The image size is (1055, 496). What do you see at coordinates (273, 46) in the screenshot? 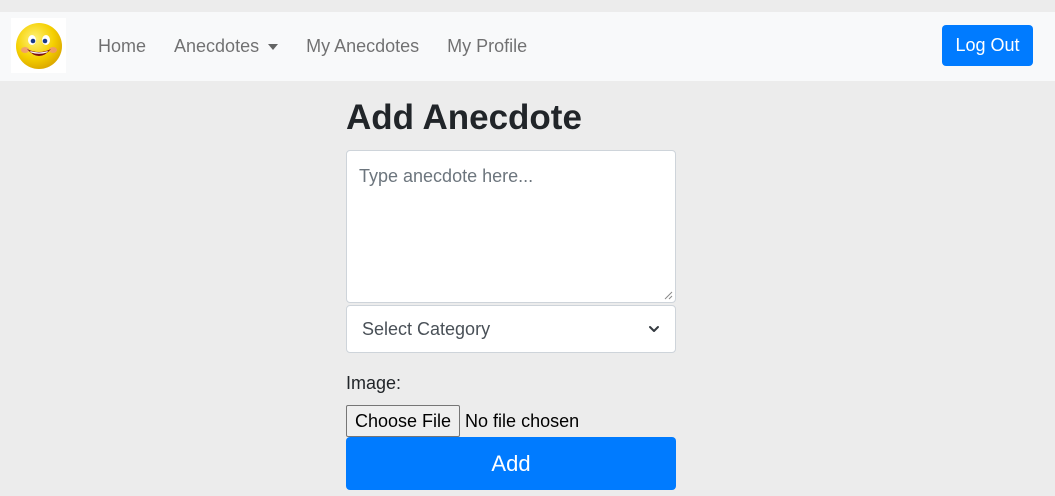
I see `caret-down-icon` at bounding box center [273, 46].